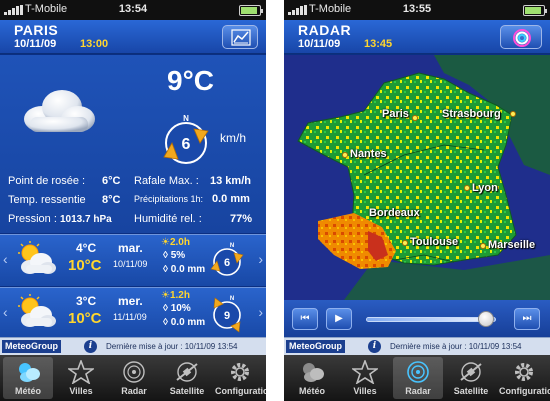 The height and width of the screenshot is (401, 550). I want to click on forecast-date: 11/11/09, so click(130, 317).